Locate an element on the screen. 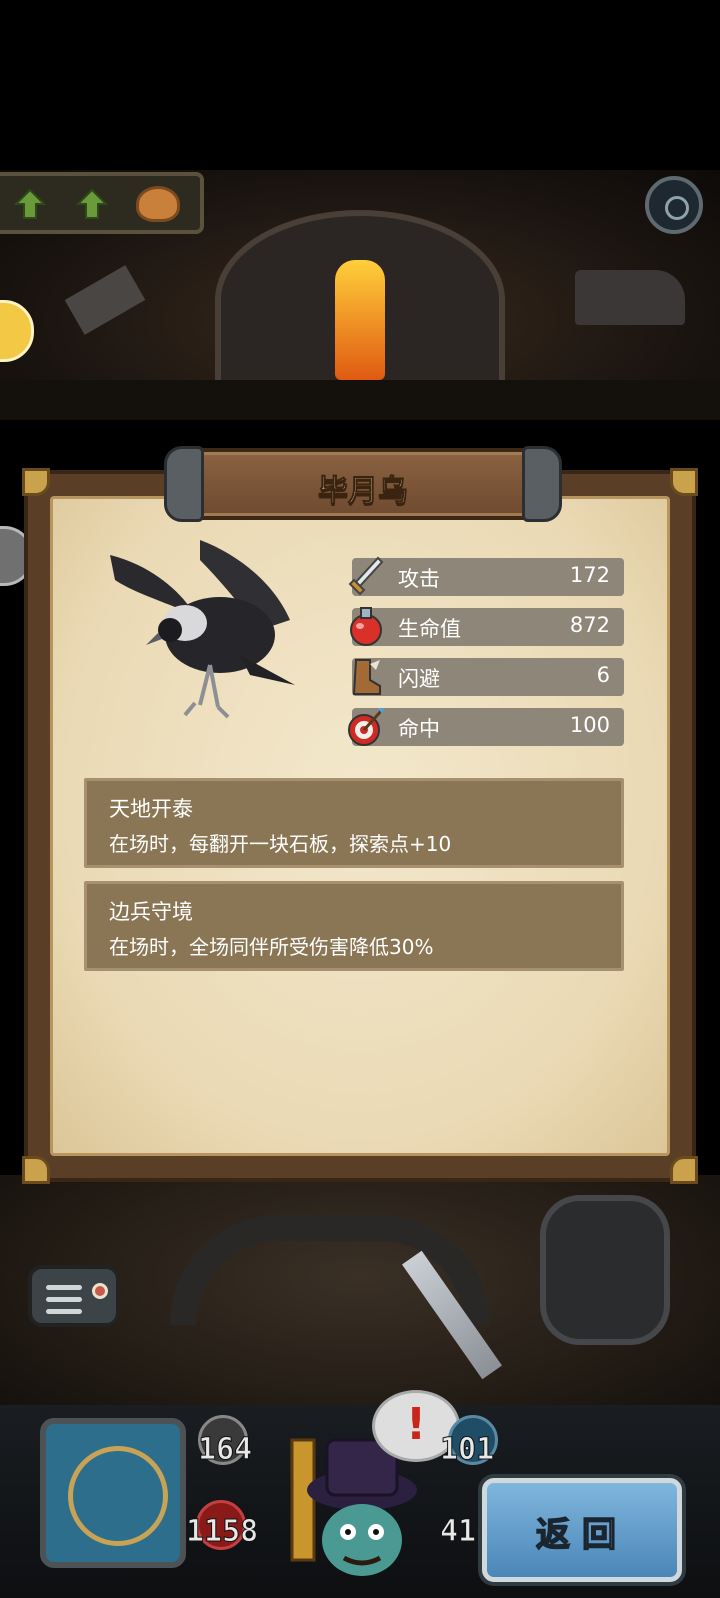 The height and width of the screenshot is (1598, 720). stat-label: 命中 is located at coordinates (419, 729).